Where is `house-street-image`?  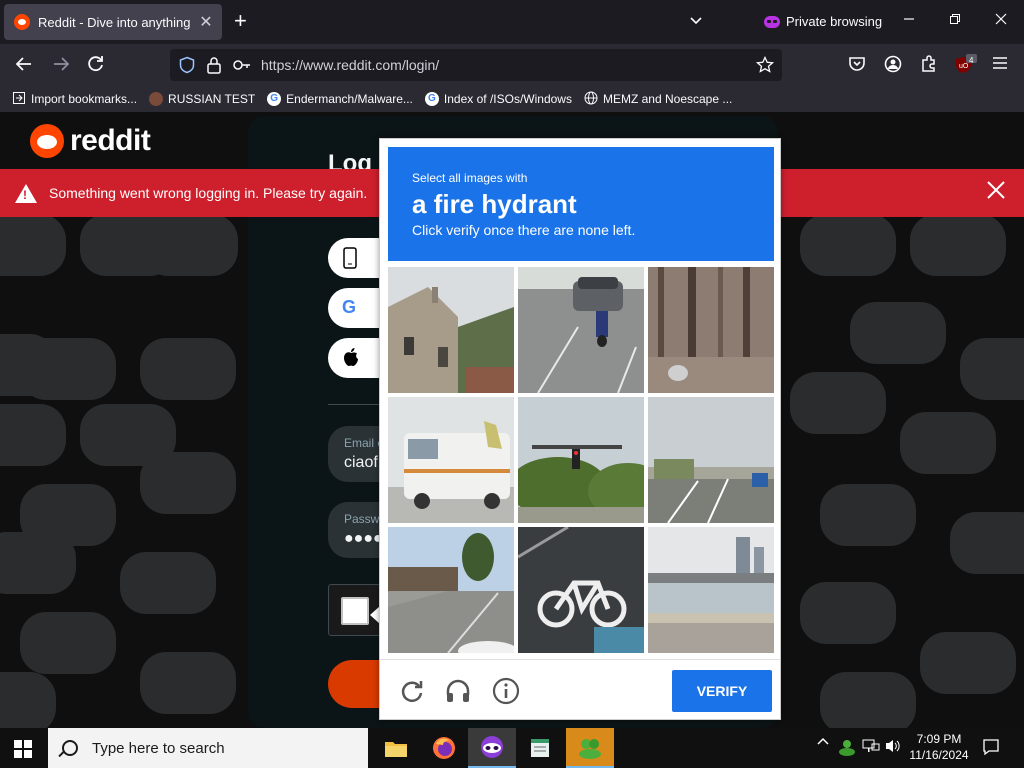 house-street-image is located at coordinates (451, 330).